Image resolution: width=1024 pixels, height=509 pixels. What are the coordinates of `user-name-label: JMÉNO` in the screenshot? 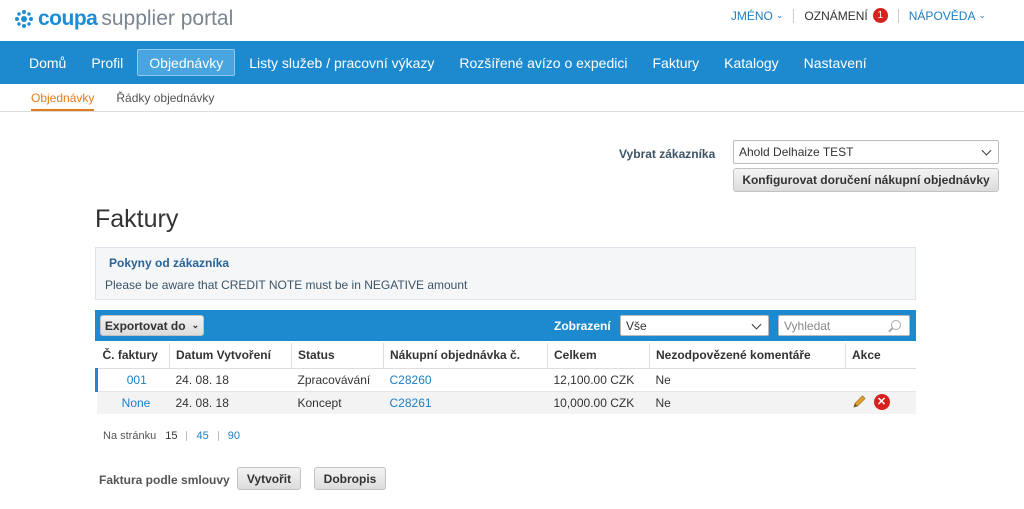 It's located at (751, 15).